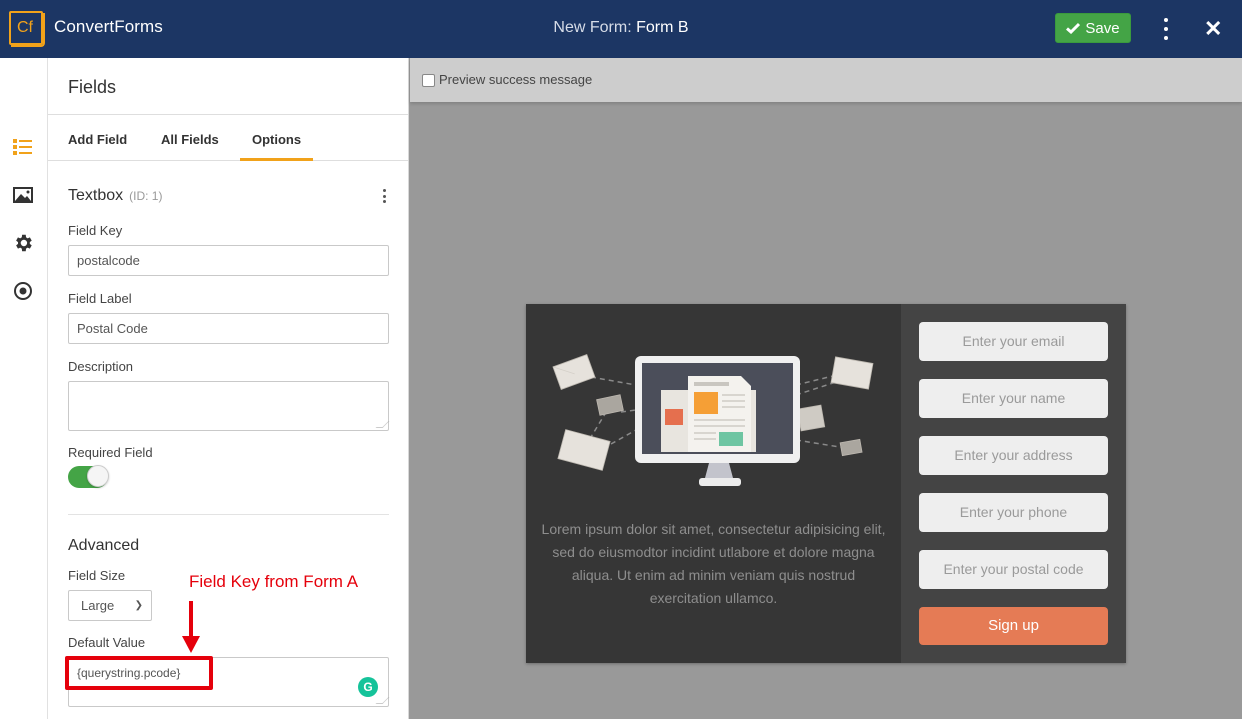 Image resolution: width=1242 pixels, height=719 pixels. I want to click on field-size-label: Field Size, so click(97, 575).